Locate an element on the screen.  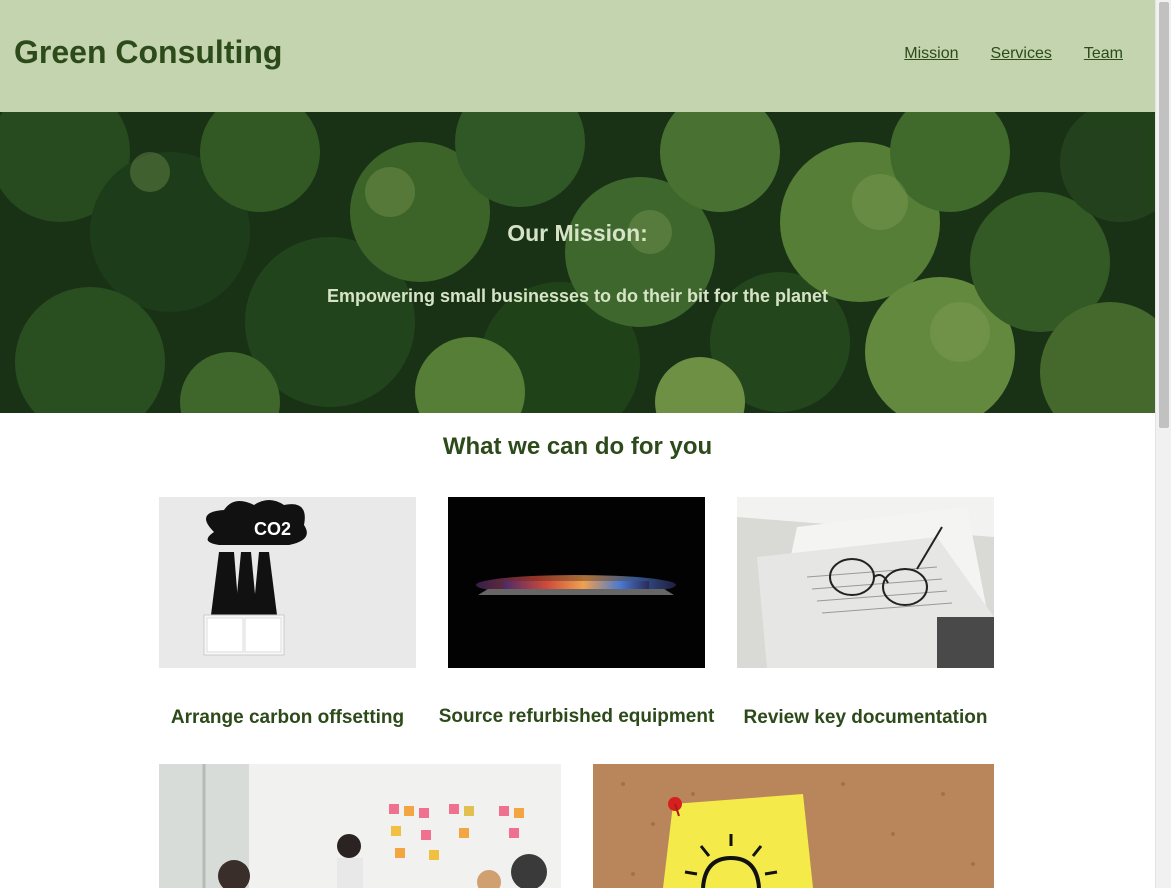
laptop-image is located at coordinates (576, 582).